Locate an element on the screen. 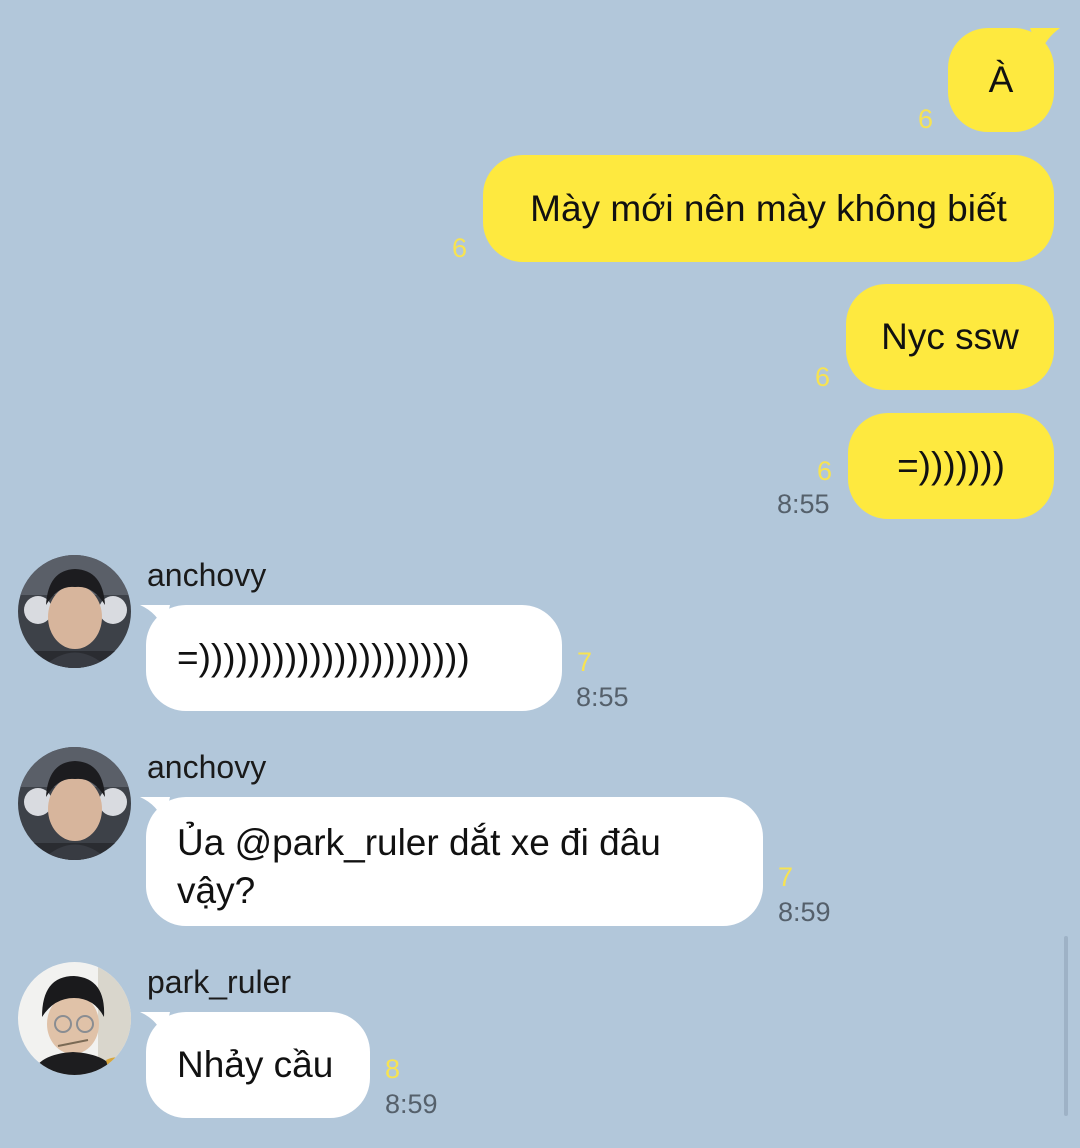 The image size is (1080, 1148). message-text: =))))))) is located at coordinates (951, 465).